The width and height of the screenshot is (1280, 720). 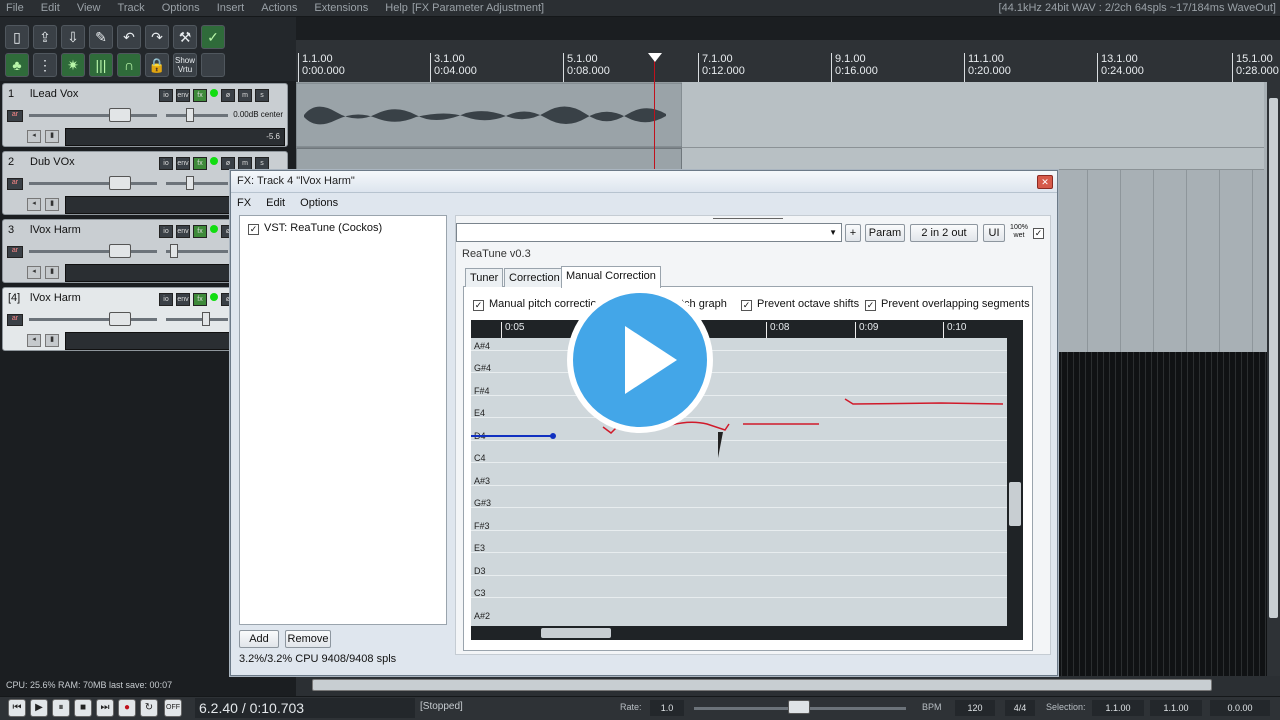 I want to click on show-virtual-keyboard-button: Show Vrtu, so click(x=185, y=65).